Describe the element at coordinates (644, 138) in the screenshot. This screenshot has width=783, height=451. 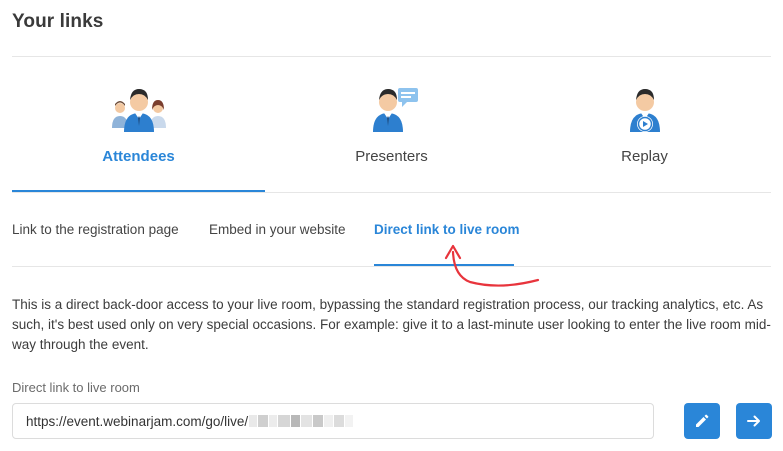
I see `tab-replay: Replay` at that location.